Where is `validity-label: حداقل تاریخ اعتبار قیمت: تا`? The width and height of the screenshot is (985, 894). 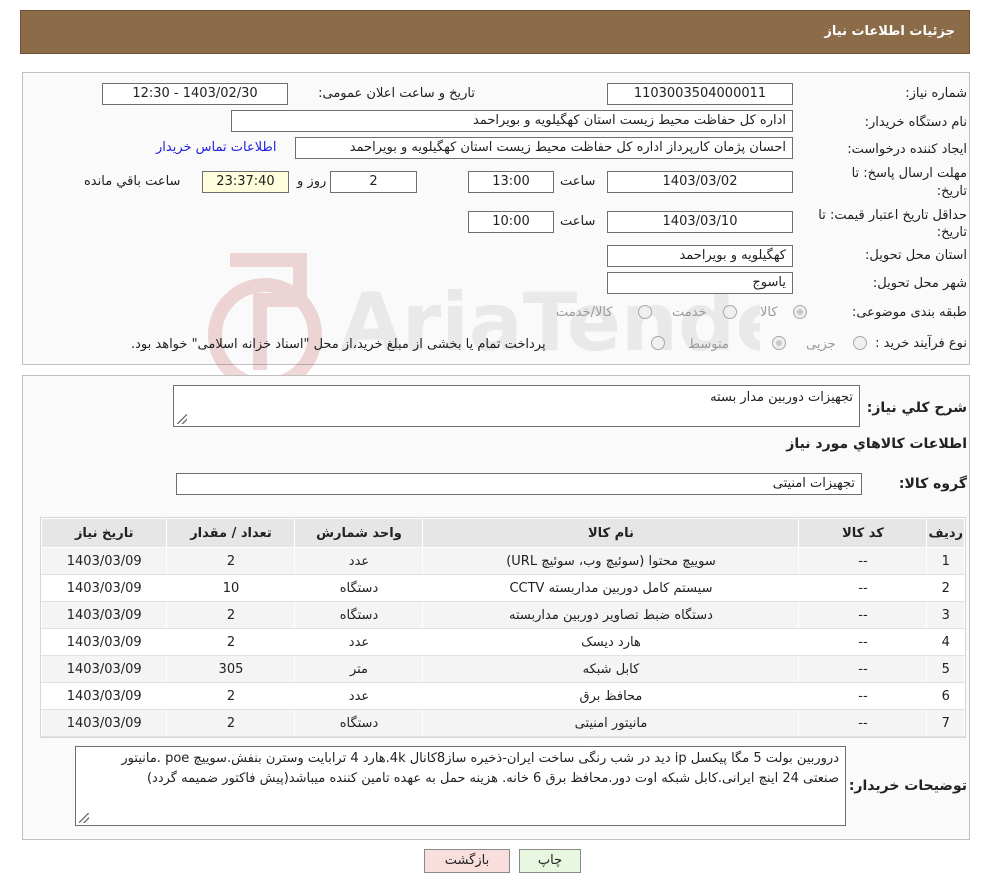
validity-label: حداقل تاریخ اعتبار قیمت: تا is located at coordinates (892, 215).